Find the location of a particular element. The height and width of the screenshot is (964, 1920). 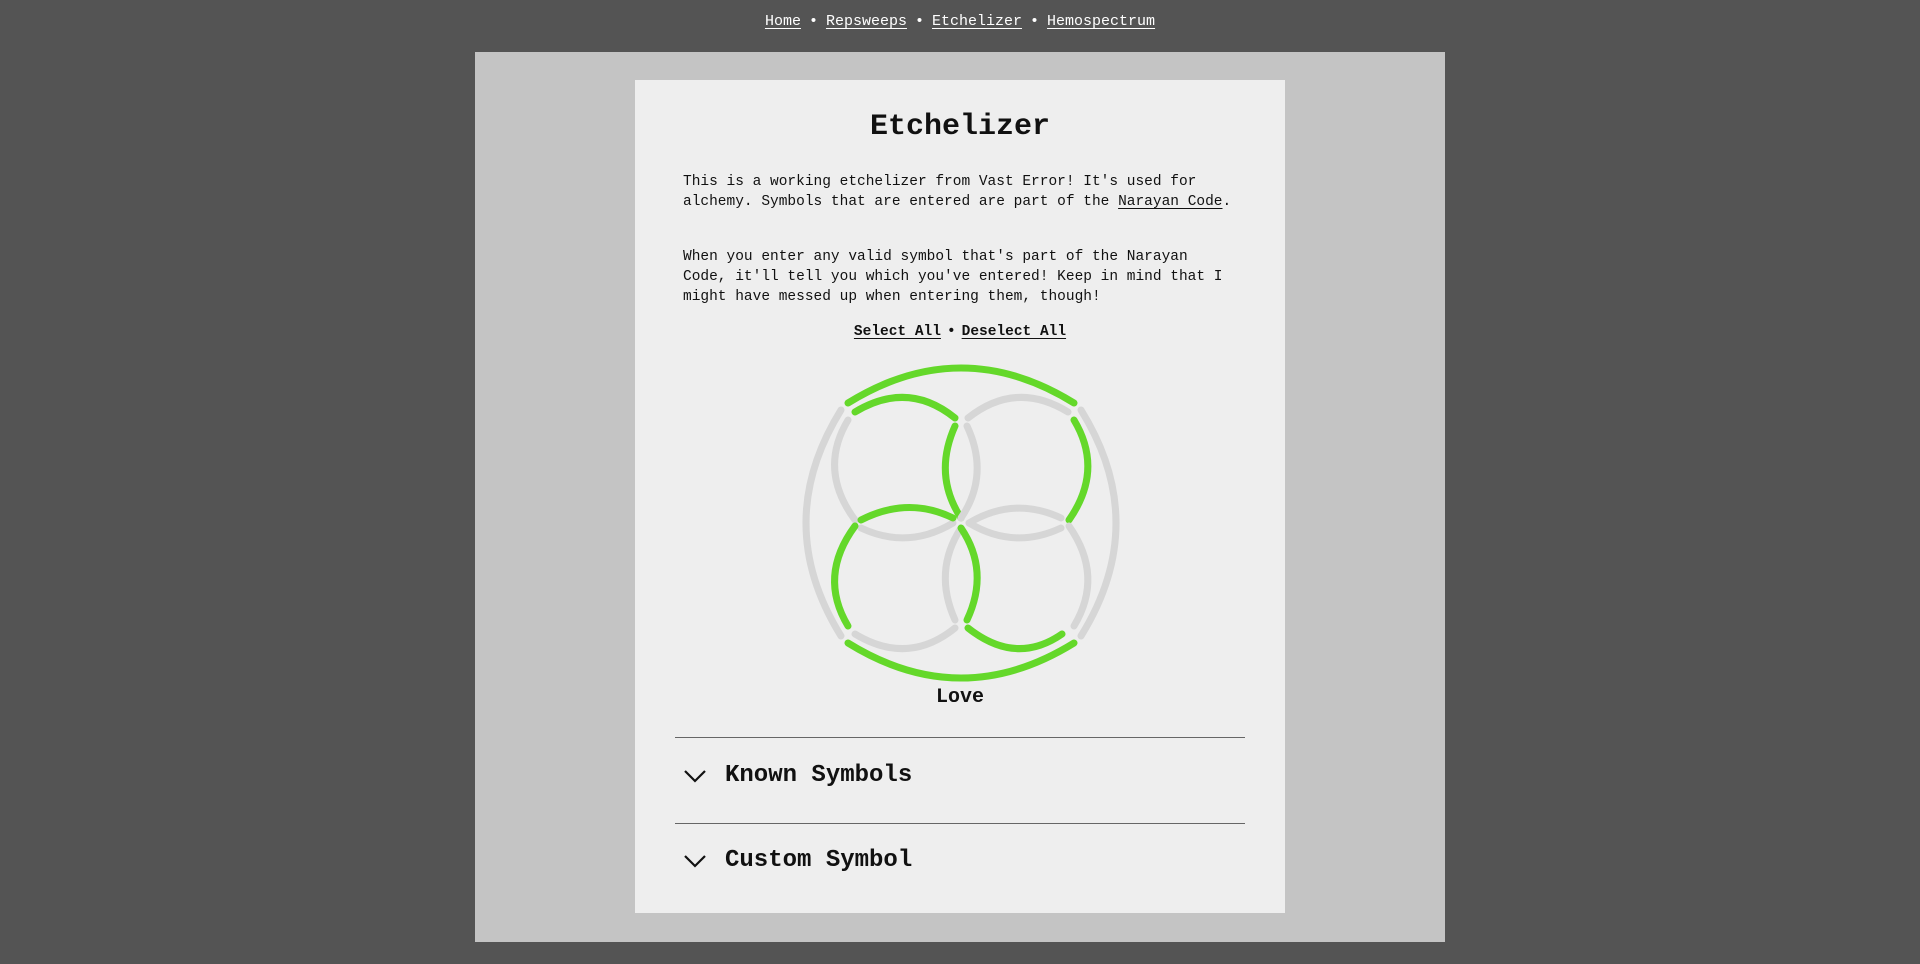

page-title: Etchelizer is located at coordinates (960, 127).